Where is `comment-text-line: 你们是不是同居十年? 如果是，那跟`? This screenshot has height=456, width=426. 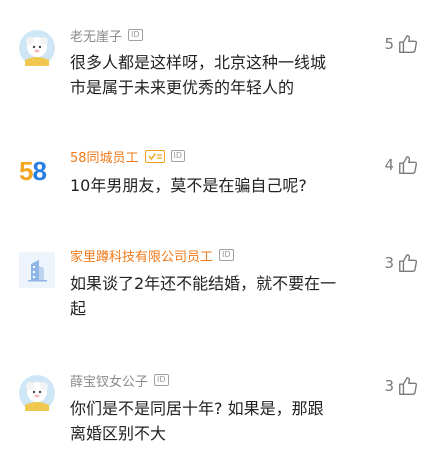 comment-text-line: 你们是不是同居十年? 如果是，那跟 is located at coordinates (197, 408).